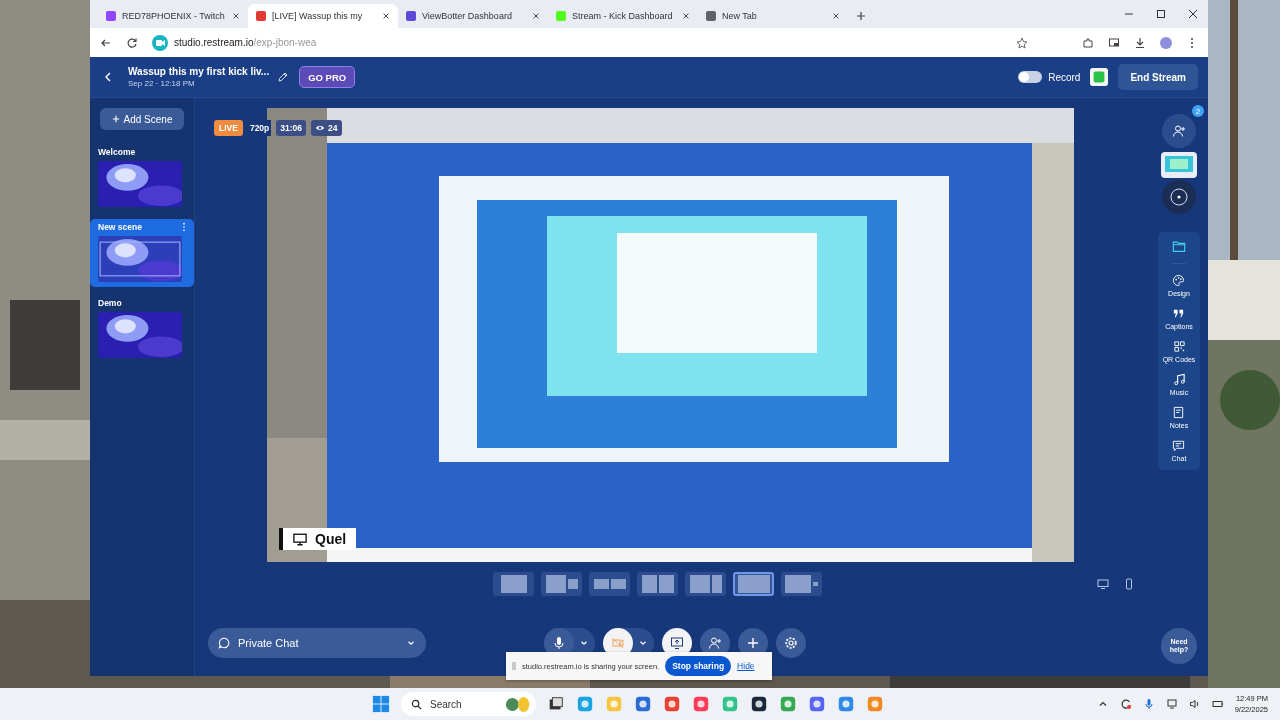 The image size is (1280, 720). Describe the element at coordinates (861, 16) in the screenshot. I see `new-tab-icon` at that location.